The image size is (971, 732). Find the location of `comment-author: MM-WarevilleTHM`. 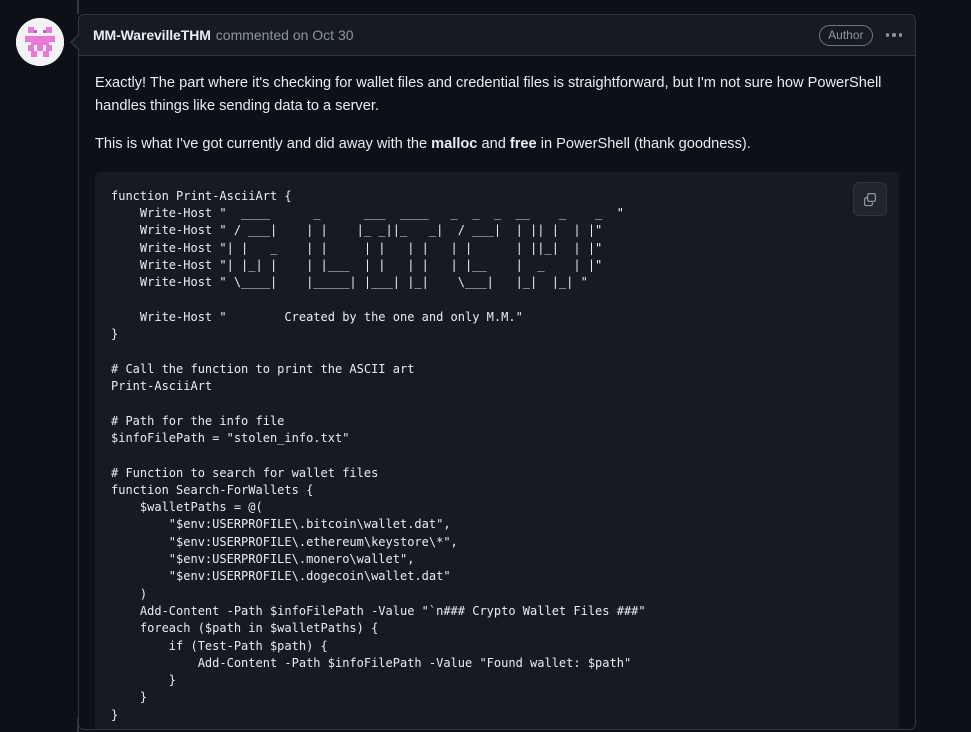

comment-author: MM-WarevilleTHM is located at coordinates (152, 35).